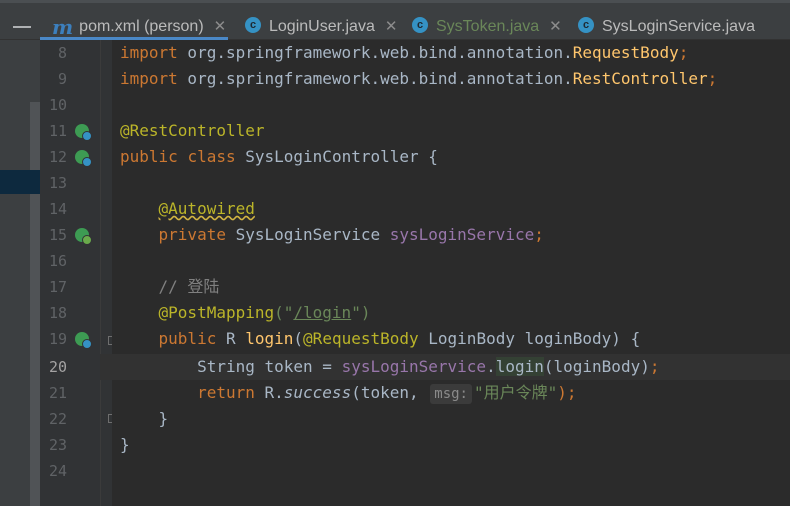  Describe the element at coordinates (279, 156) in the screenshot. I see `code-line-12: public class SysLoginController {` at that location.